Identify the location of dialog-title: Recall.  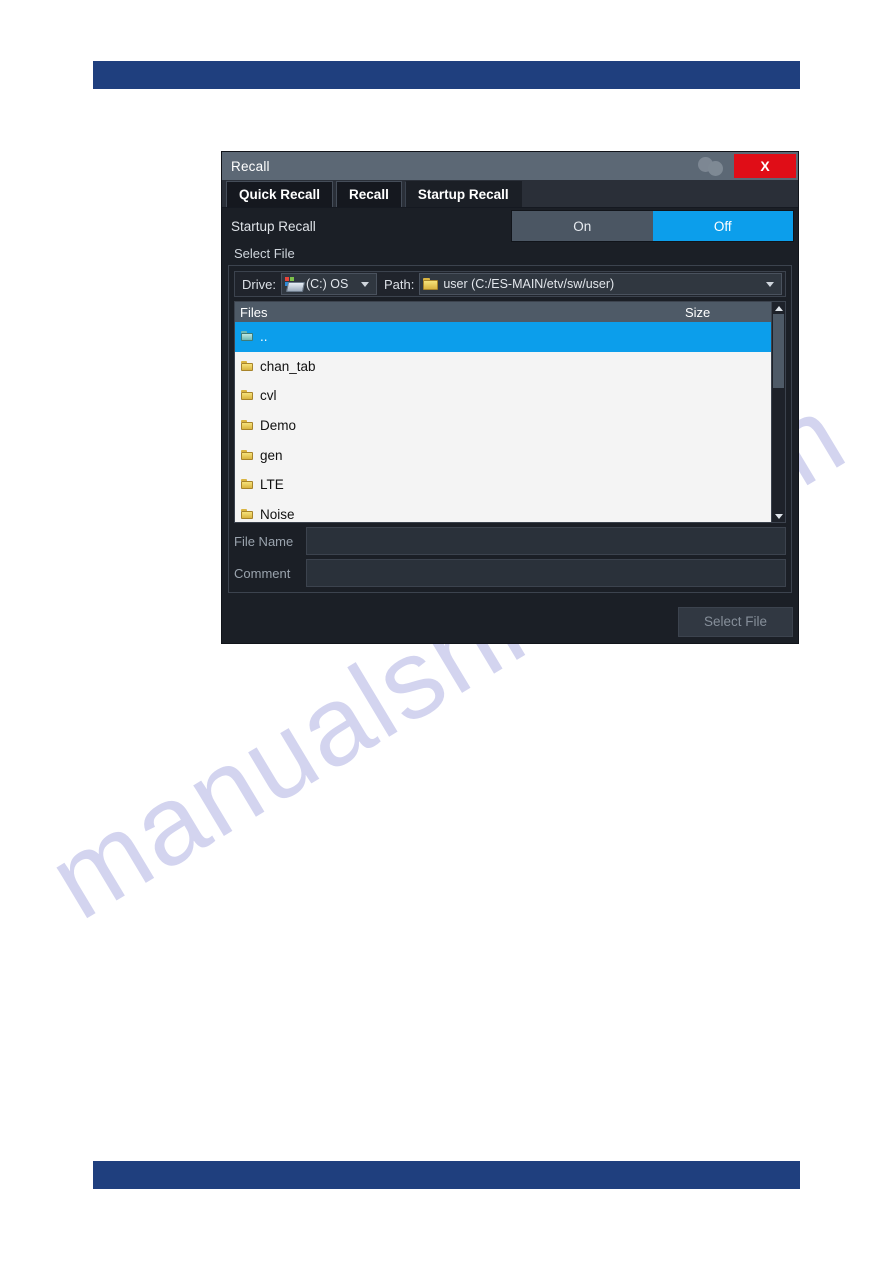
(250, 166).